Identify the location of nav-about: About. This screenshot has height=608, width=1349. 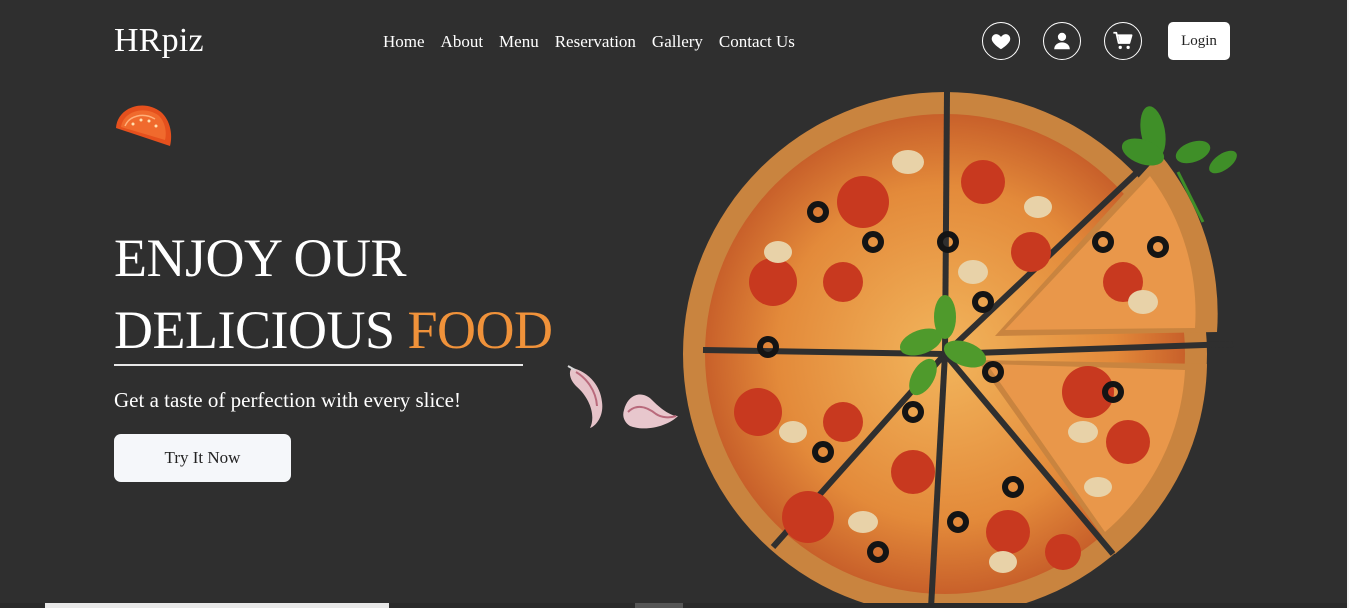
(462, 42).